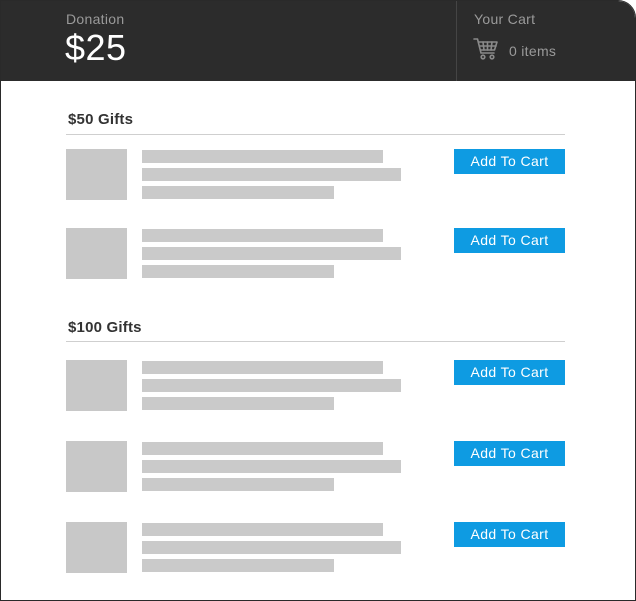 This screenshot has height=601, width=636. Describe the element at coordinates (95, 19) in the screenshot. I see `donation-label: Donation` at that location.